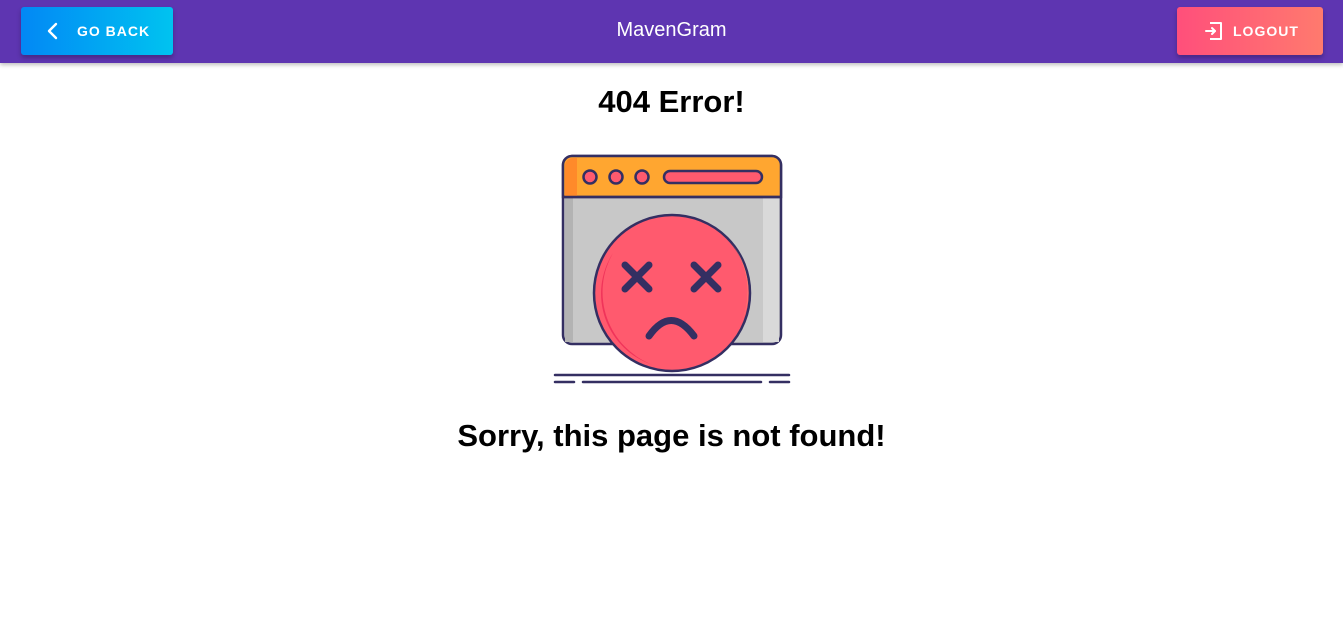 Image resolution: width=1343 pixels, height=639 pixels. I want to click on logout-label: Logout, so click(1266, 31).